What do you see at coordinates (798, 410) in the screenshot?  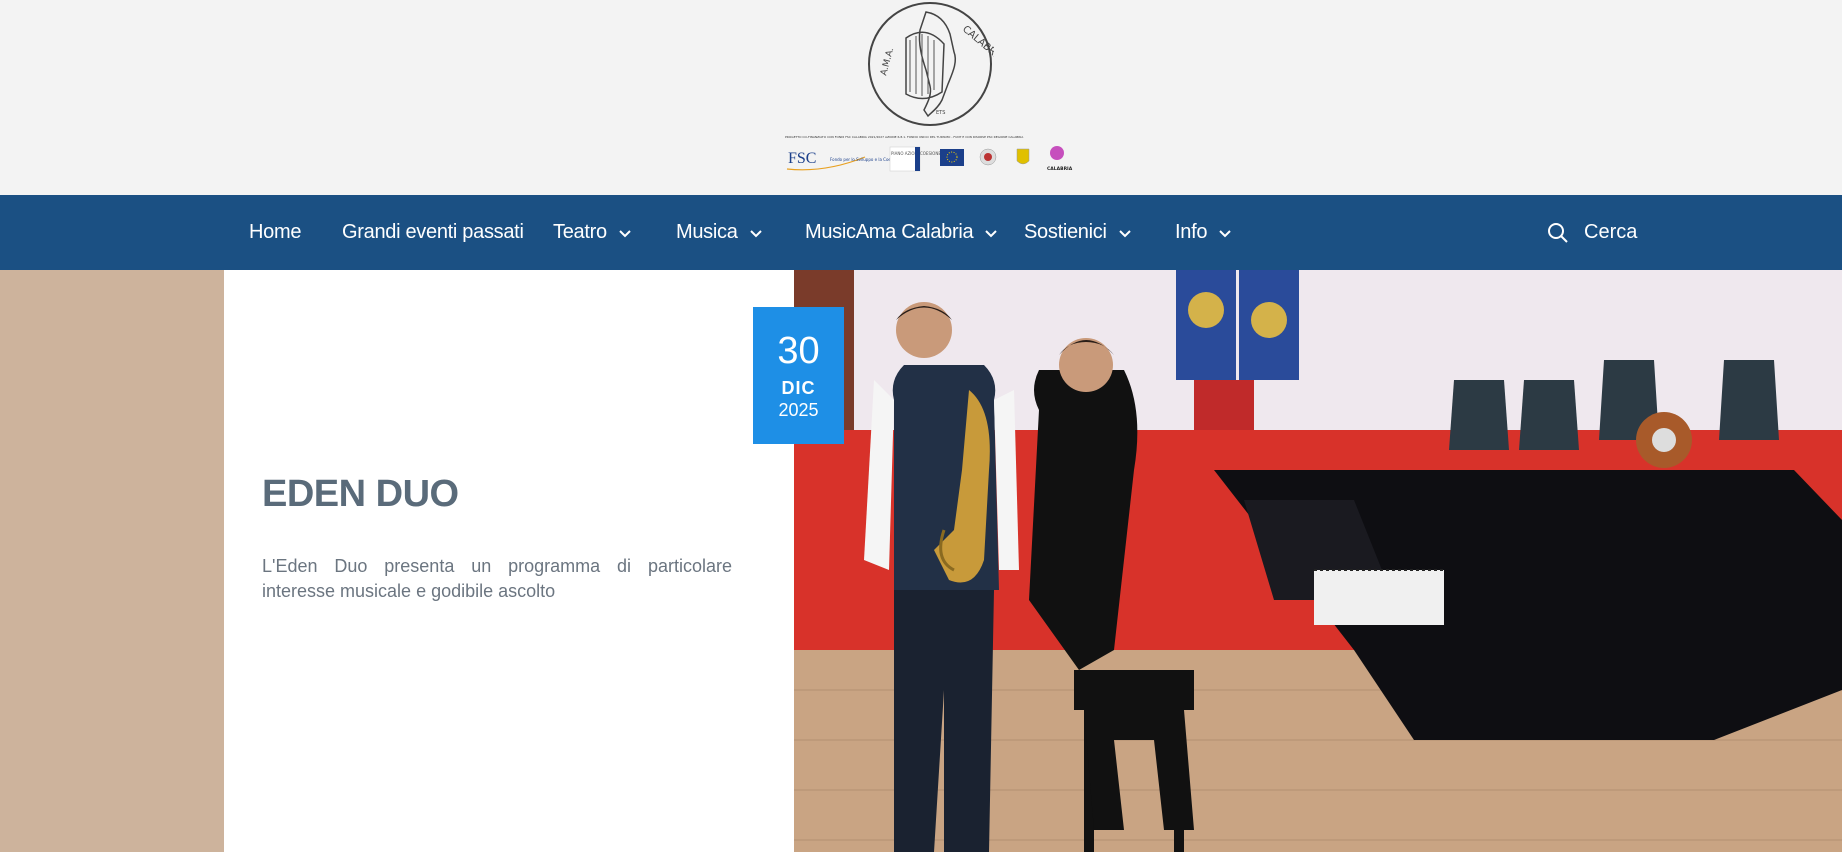 I see `event-date-year: 2025` at bounding box center [798, 410].